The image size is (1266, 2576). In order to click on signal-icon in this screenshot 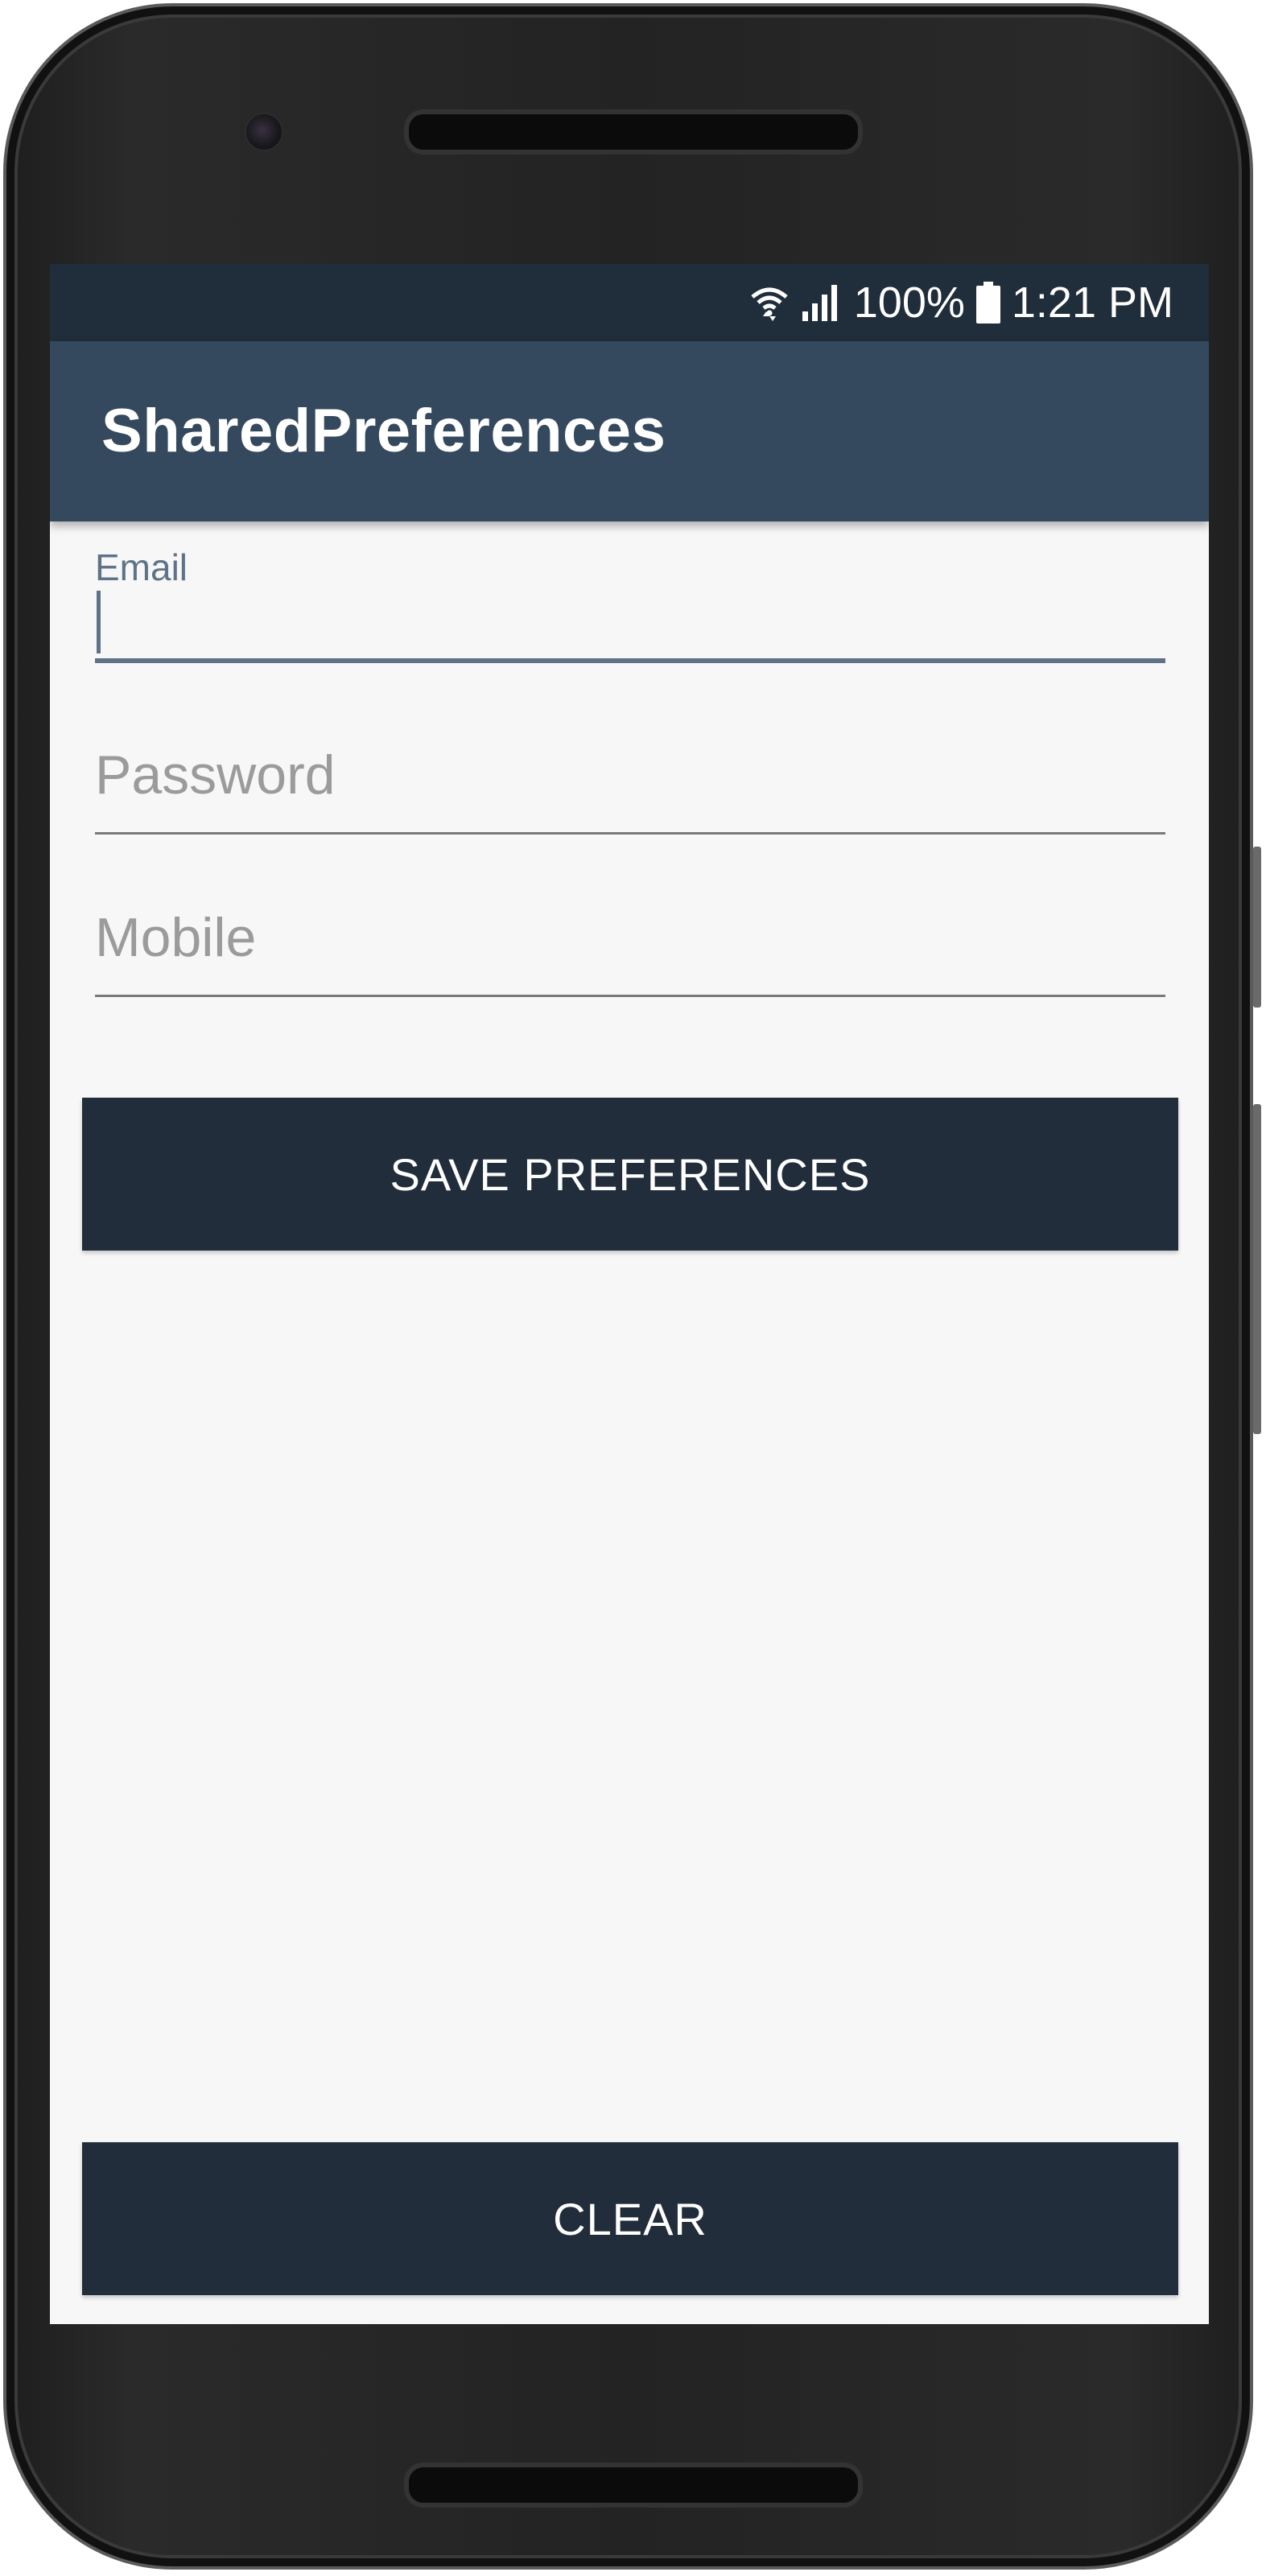, I will do `click(822, 302)`.